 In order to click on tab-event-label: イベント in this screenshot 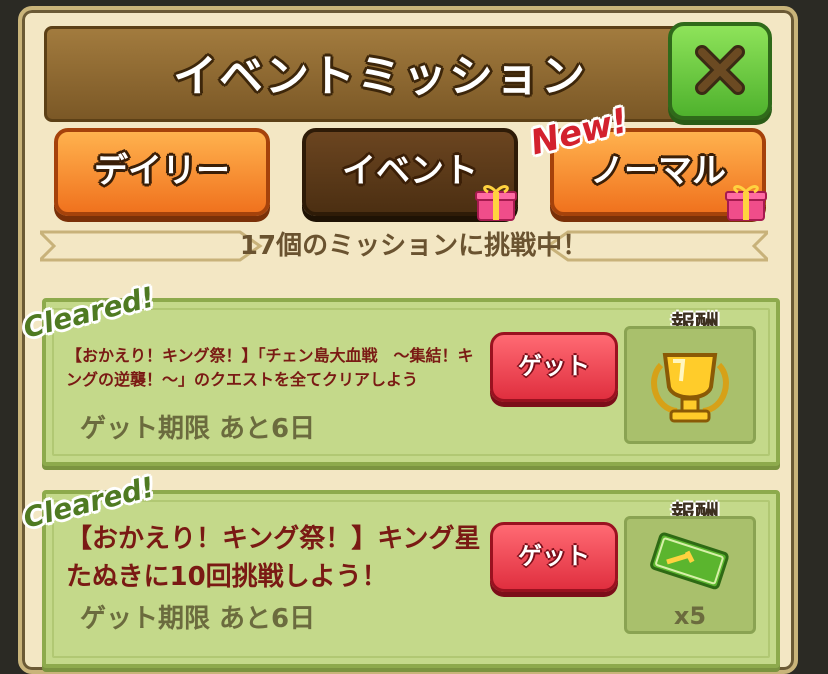, I will do `click(410, 171)`.